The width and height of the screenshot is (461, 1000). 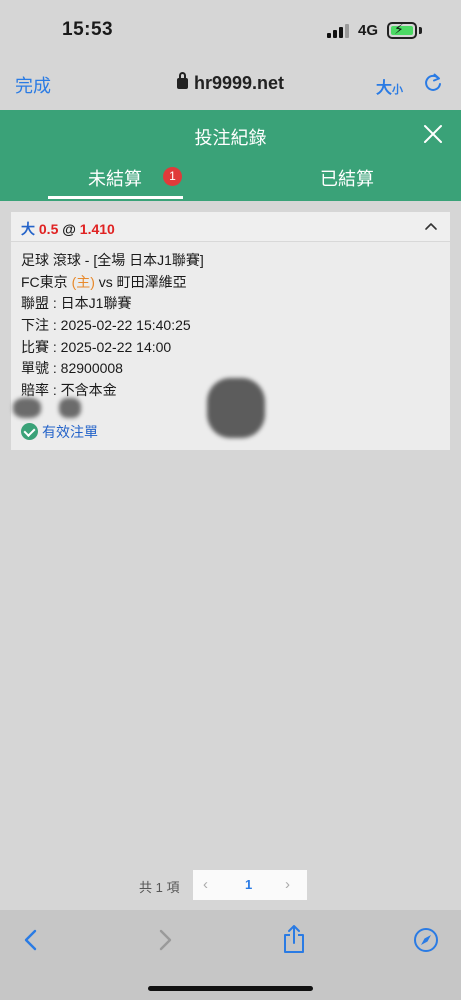 I want to click on active-tab-indicator, so click(x=115, y=197).